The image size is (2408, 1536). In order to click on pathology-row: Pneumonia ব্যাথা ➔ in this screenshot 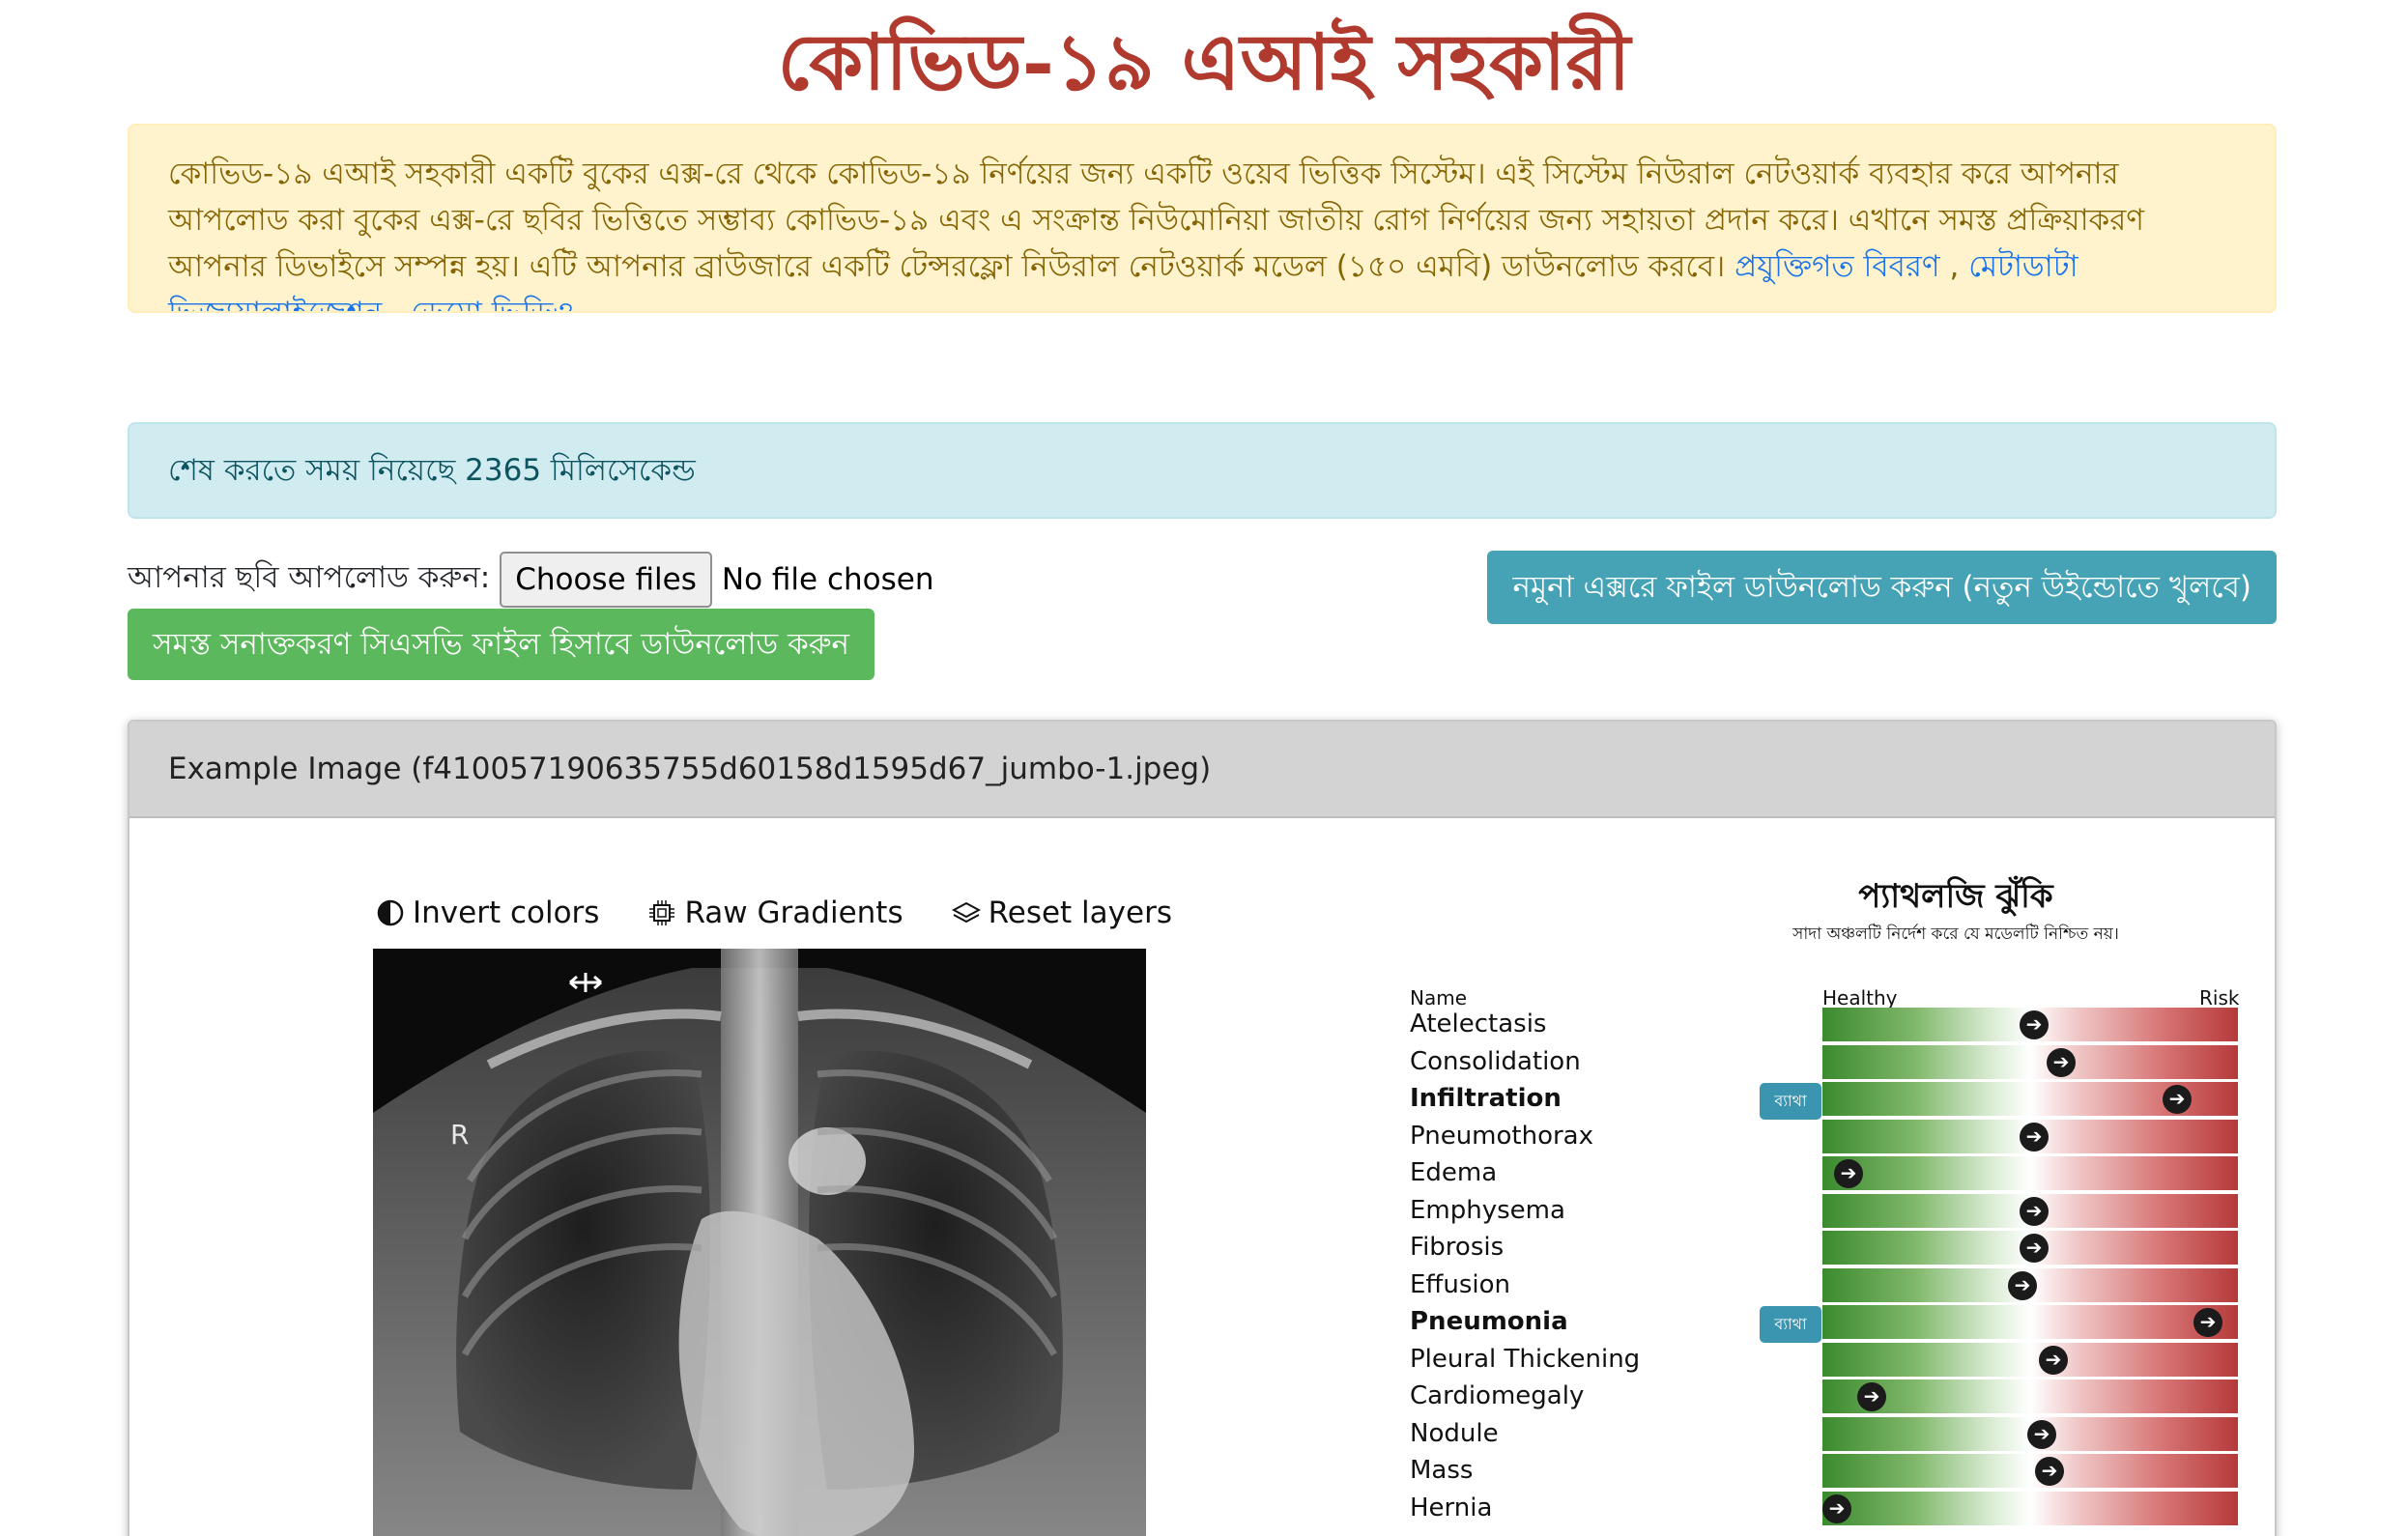, I will do `click(1843, 1324)`.